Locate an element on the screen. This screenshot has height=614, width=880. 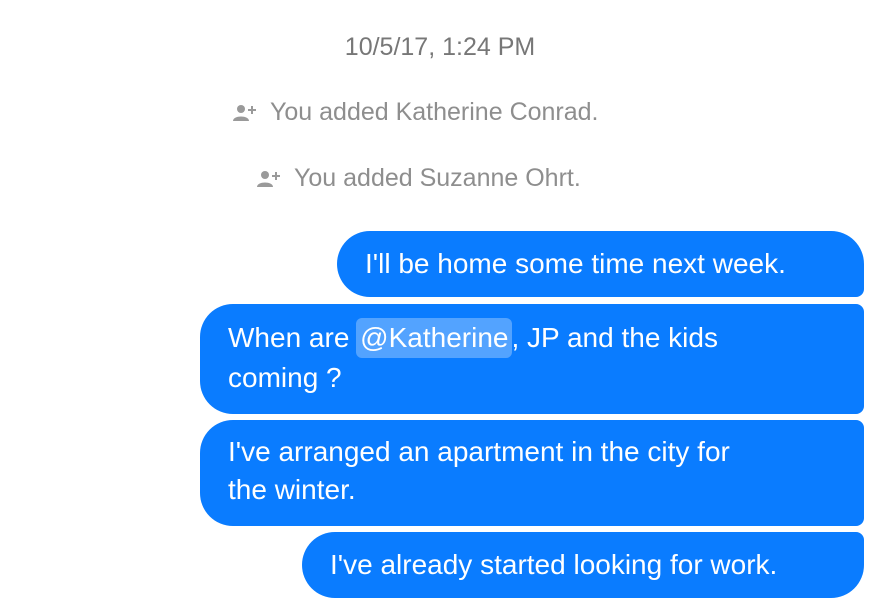
message-text: , JP and the kids is located at coordinates (614, 337).